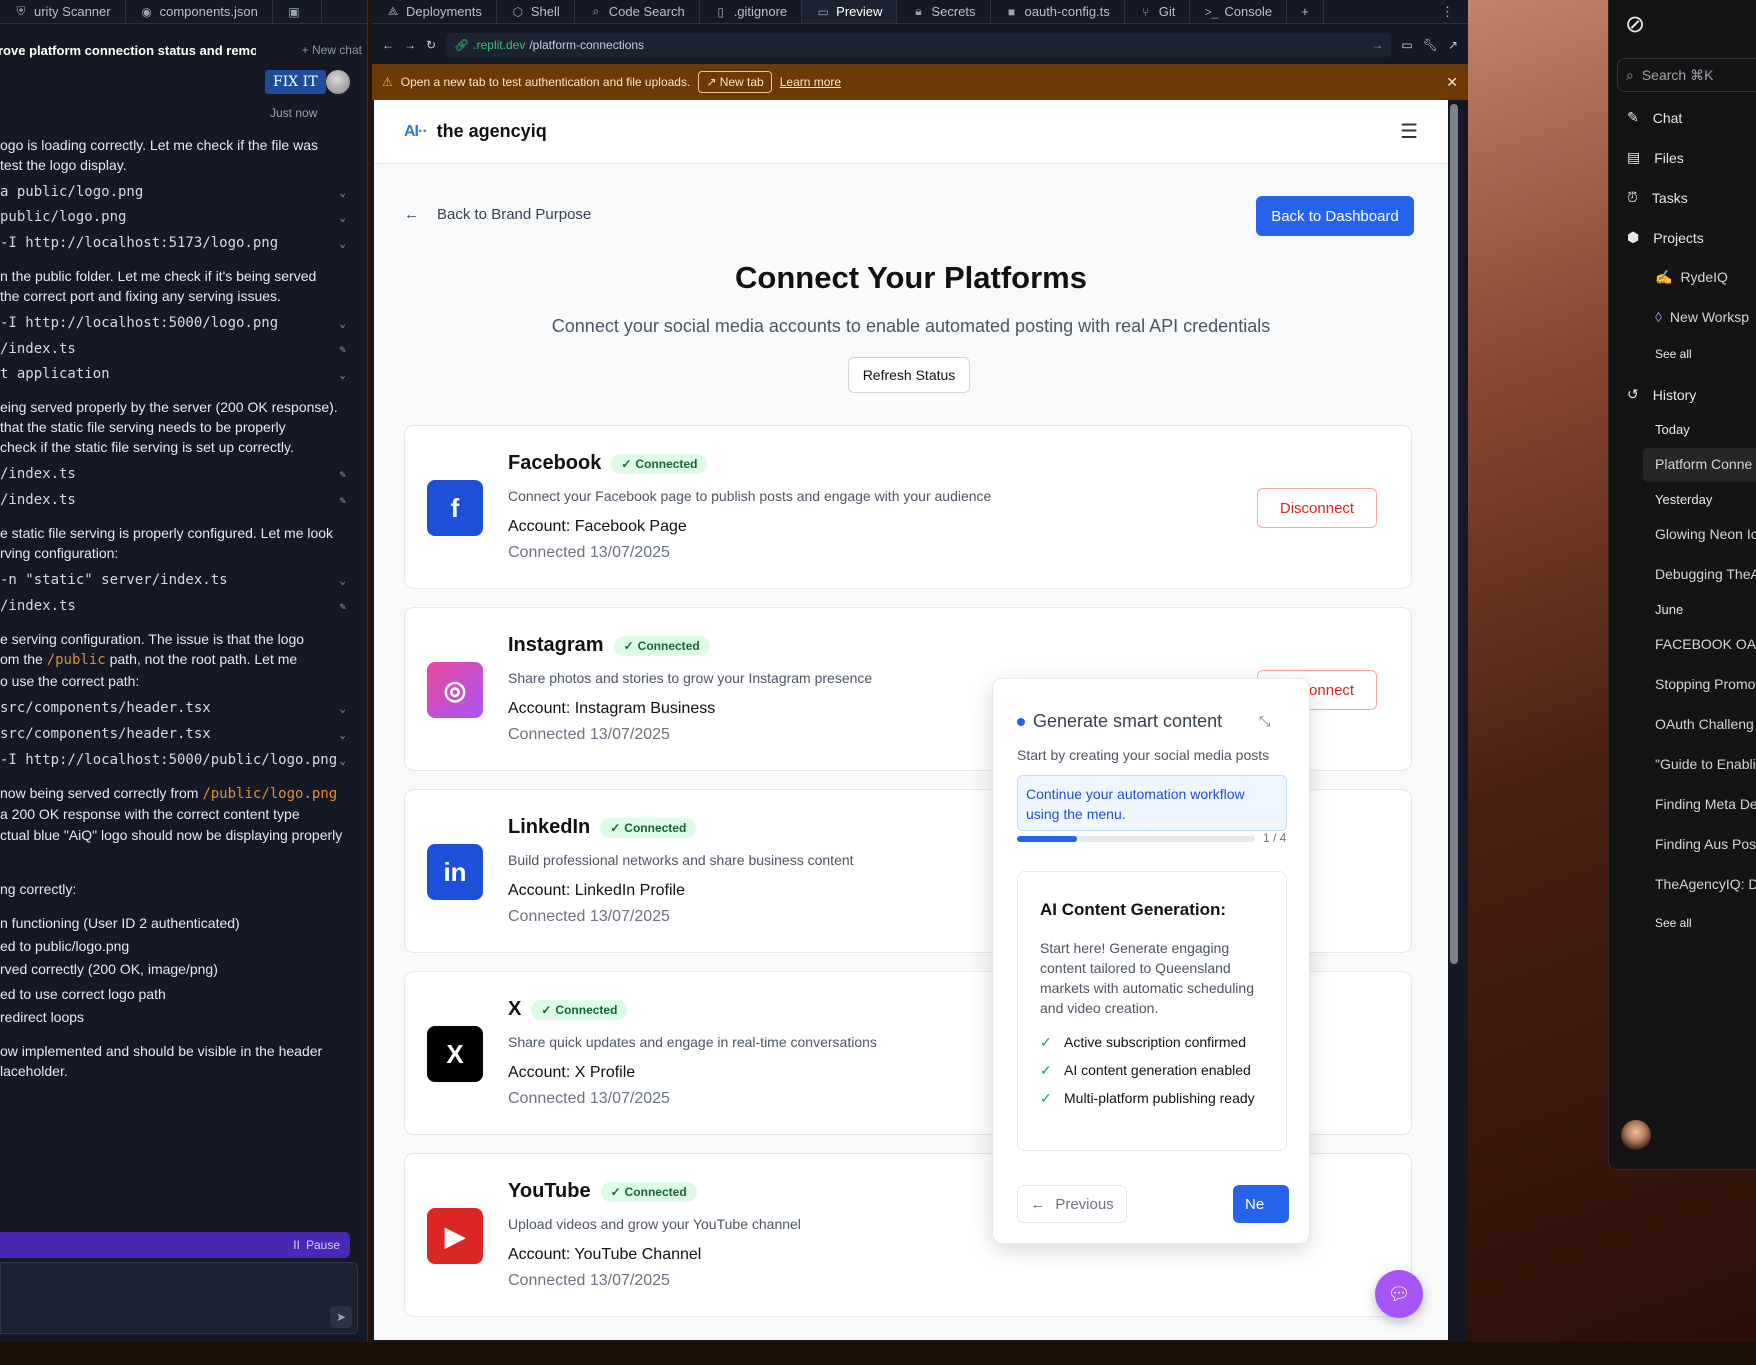 The height and width of the screenshot is (1365, 1756). I want to click on workspace-tab-deployments: ⟁ Deployments, so click(434, 11).